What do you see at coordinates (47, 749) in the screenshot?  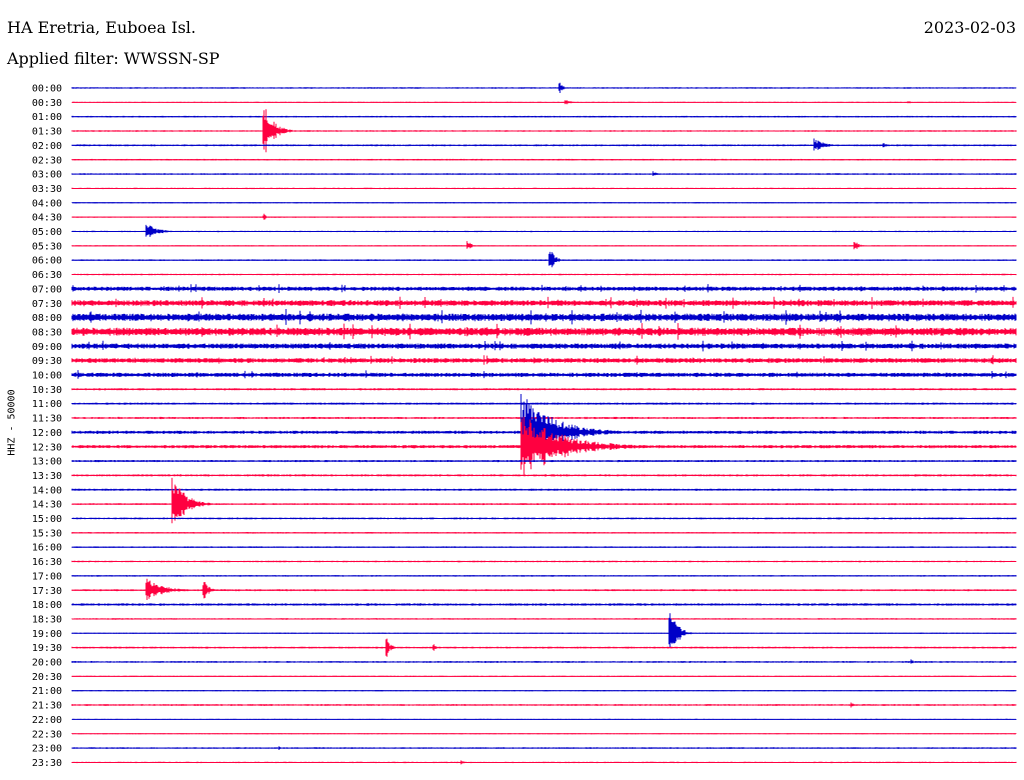 I see `hour-label: 23:00` at bounding box center [47, 749].